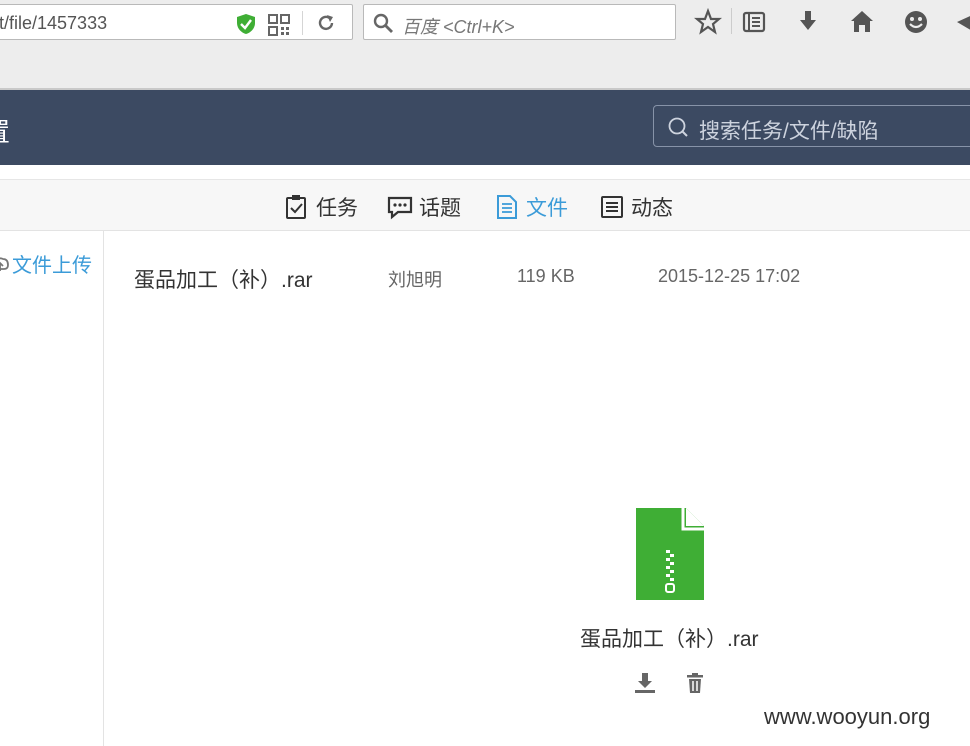  I want to click on qr-code-icon, so click(279, 25).